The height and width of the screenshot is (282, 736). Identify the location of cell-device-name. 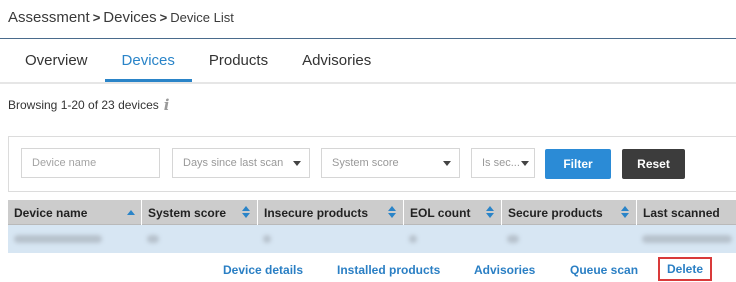
(74, 239).